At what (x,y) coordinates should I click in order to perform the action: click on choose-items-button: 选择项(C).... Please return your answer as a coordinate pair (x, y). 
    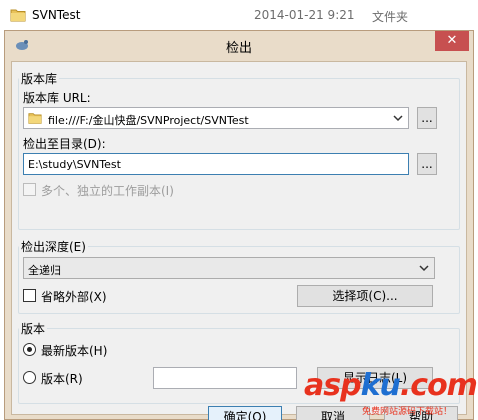
    Looking at the image, I should click on (365, 296).